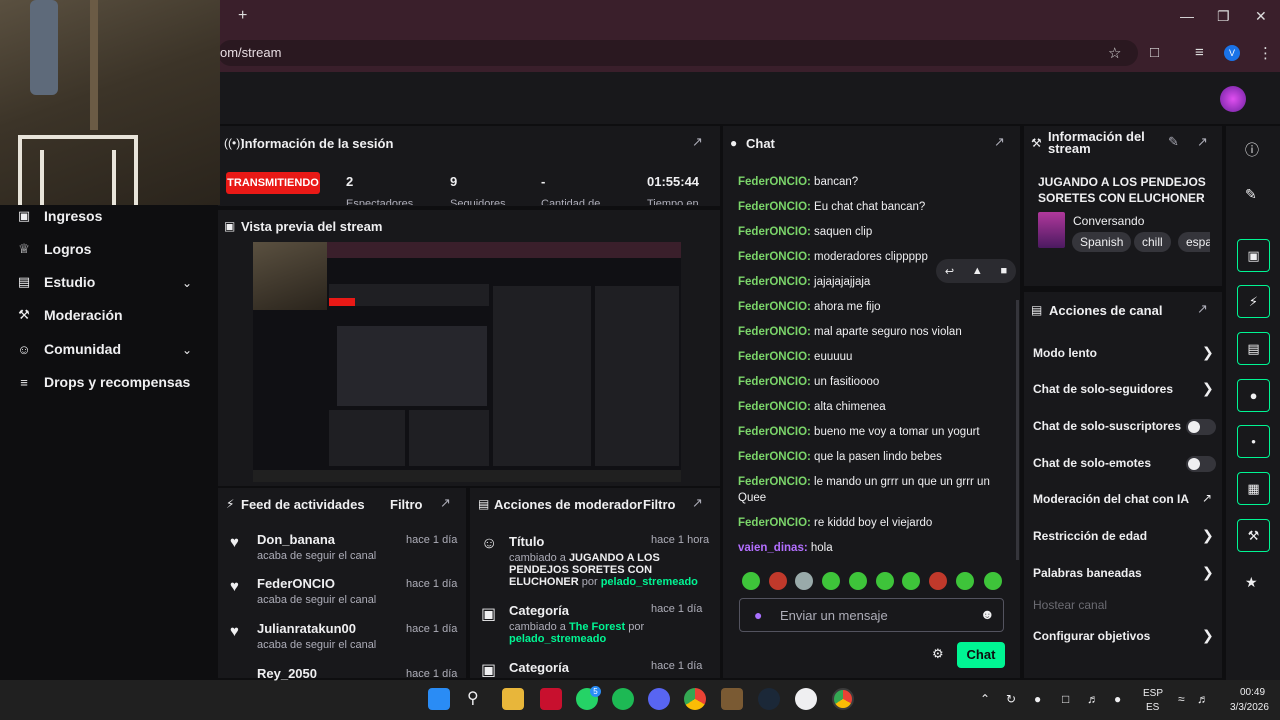 This screenshot has height=720, width=1280. I want to click on channel-action-label: Chat de solo-seguidores, so click(1103, 389).